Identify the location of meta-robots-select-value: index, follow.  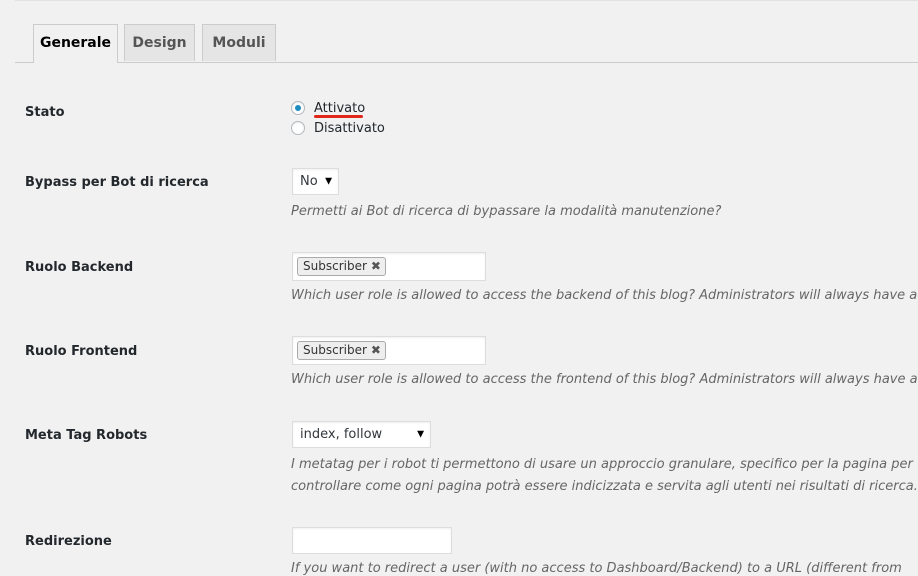
(341, 434).